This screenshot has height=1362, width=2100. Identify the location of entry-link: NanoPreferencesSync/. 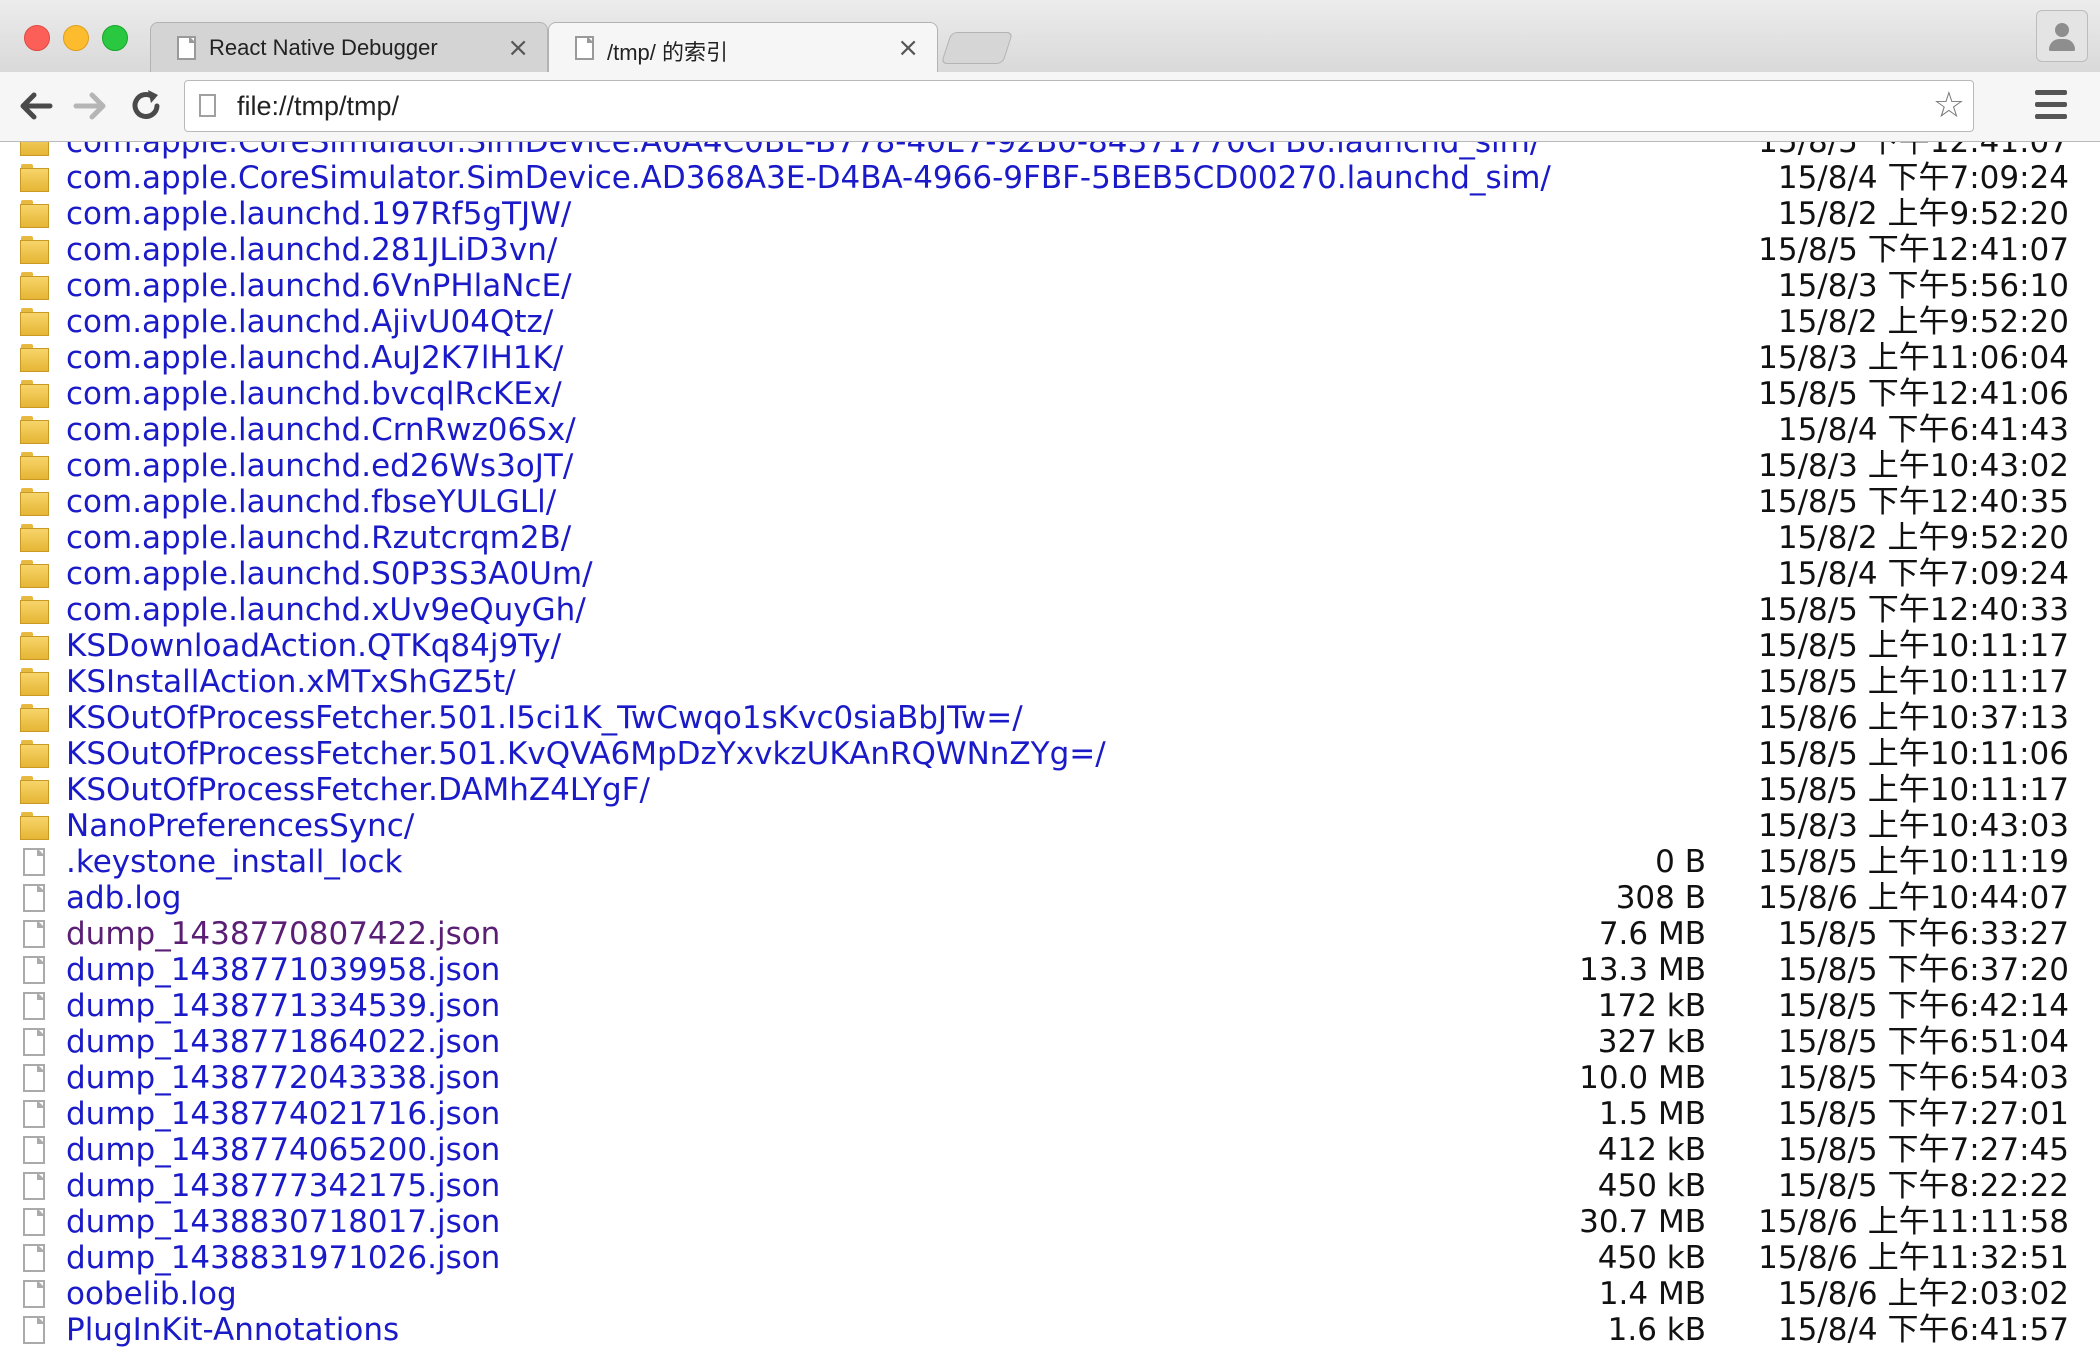
(240, 826).